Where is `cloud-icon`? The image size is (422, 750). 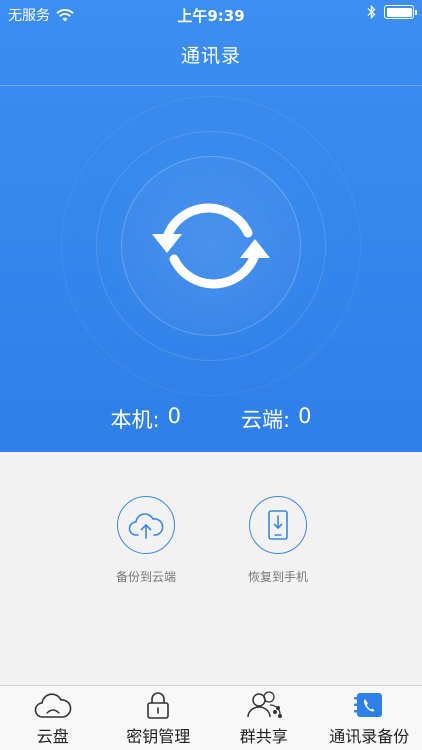
cloud-icon is located at coordinates (53, 705).